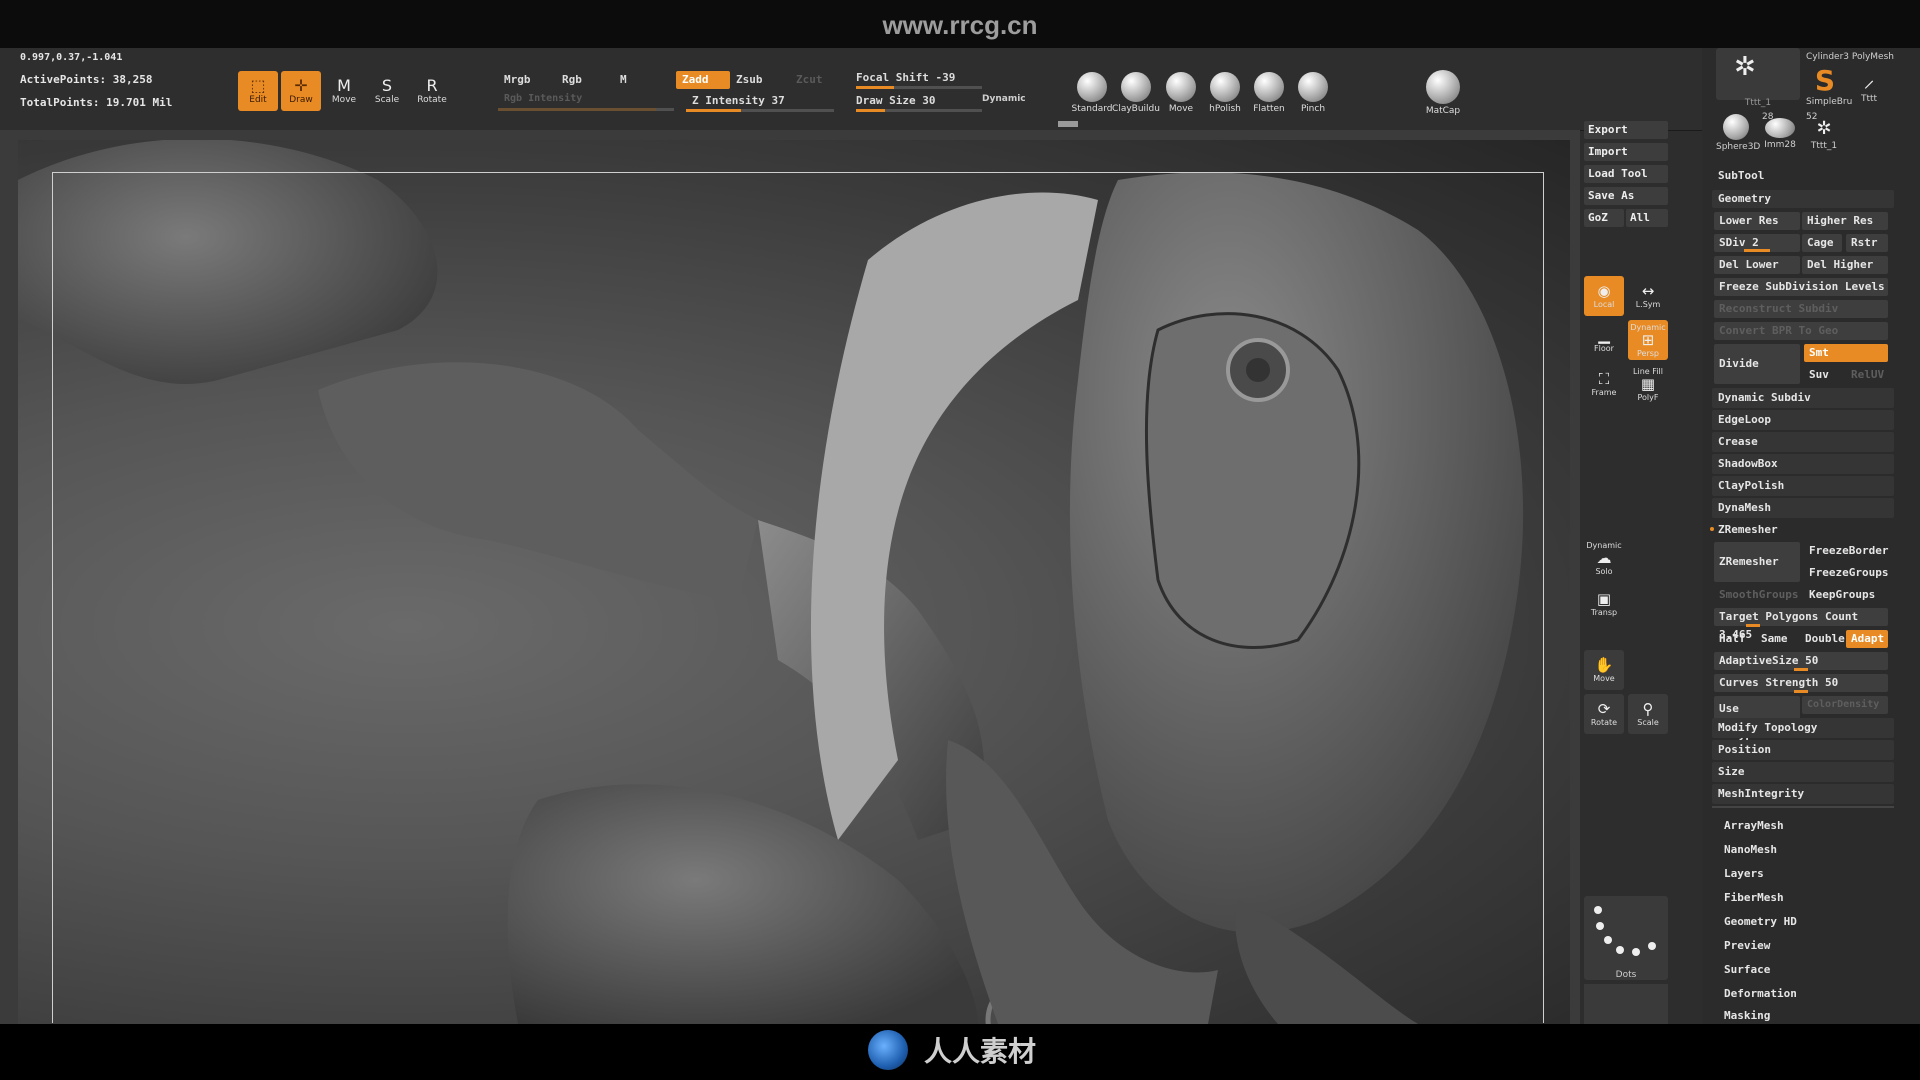 The image size is (1920, 1080). What do you see at coordinates (1803, 772) in the screenshot?
I see `size-section: Size` at bounding box center [1803, 772].